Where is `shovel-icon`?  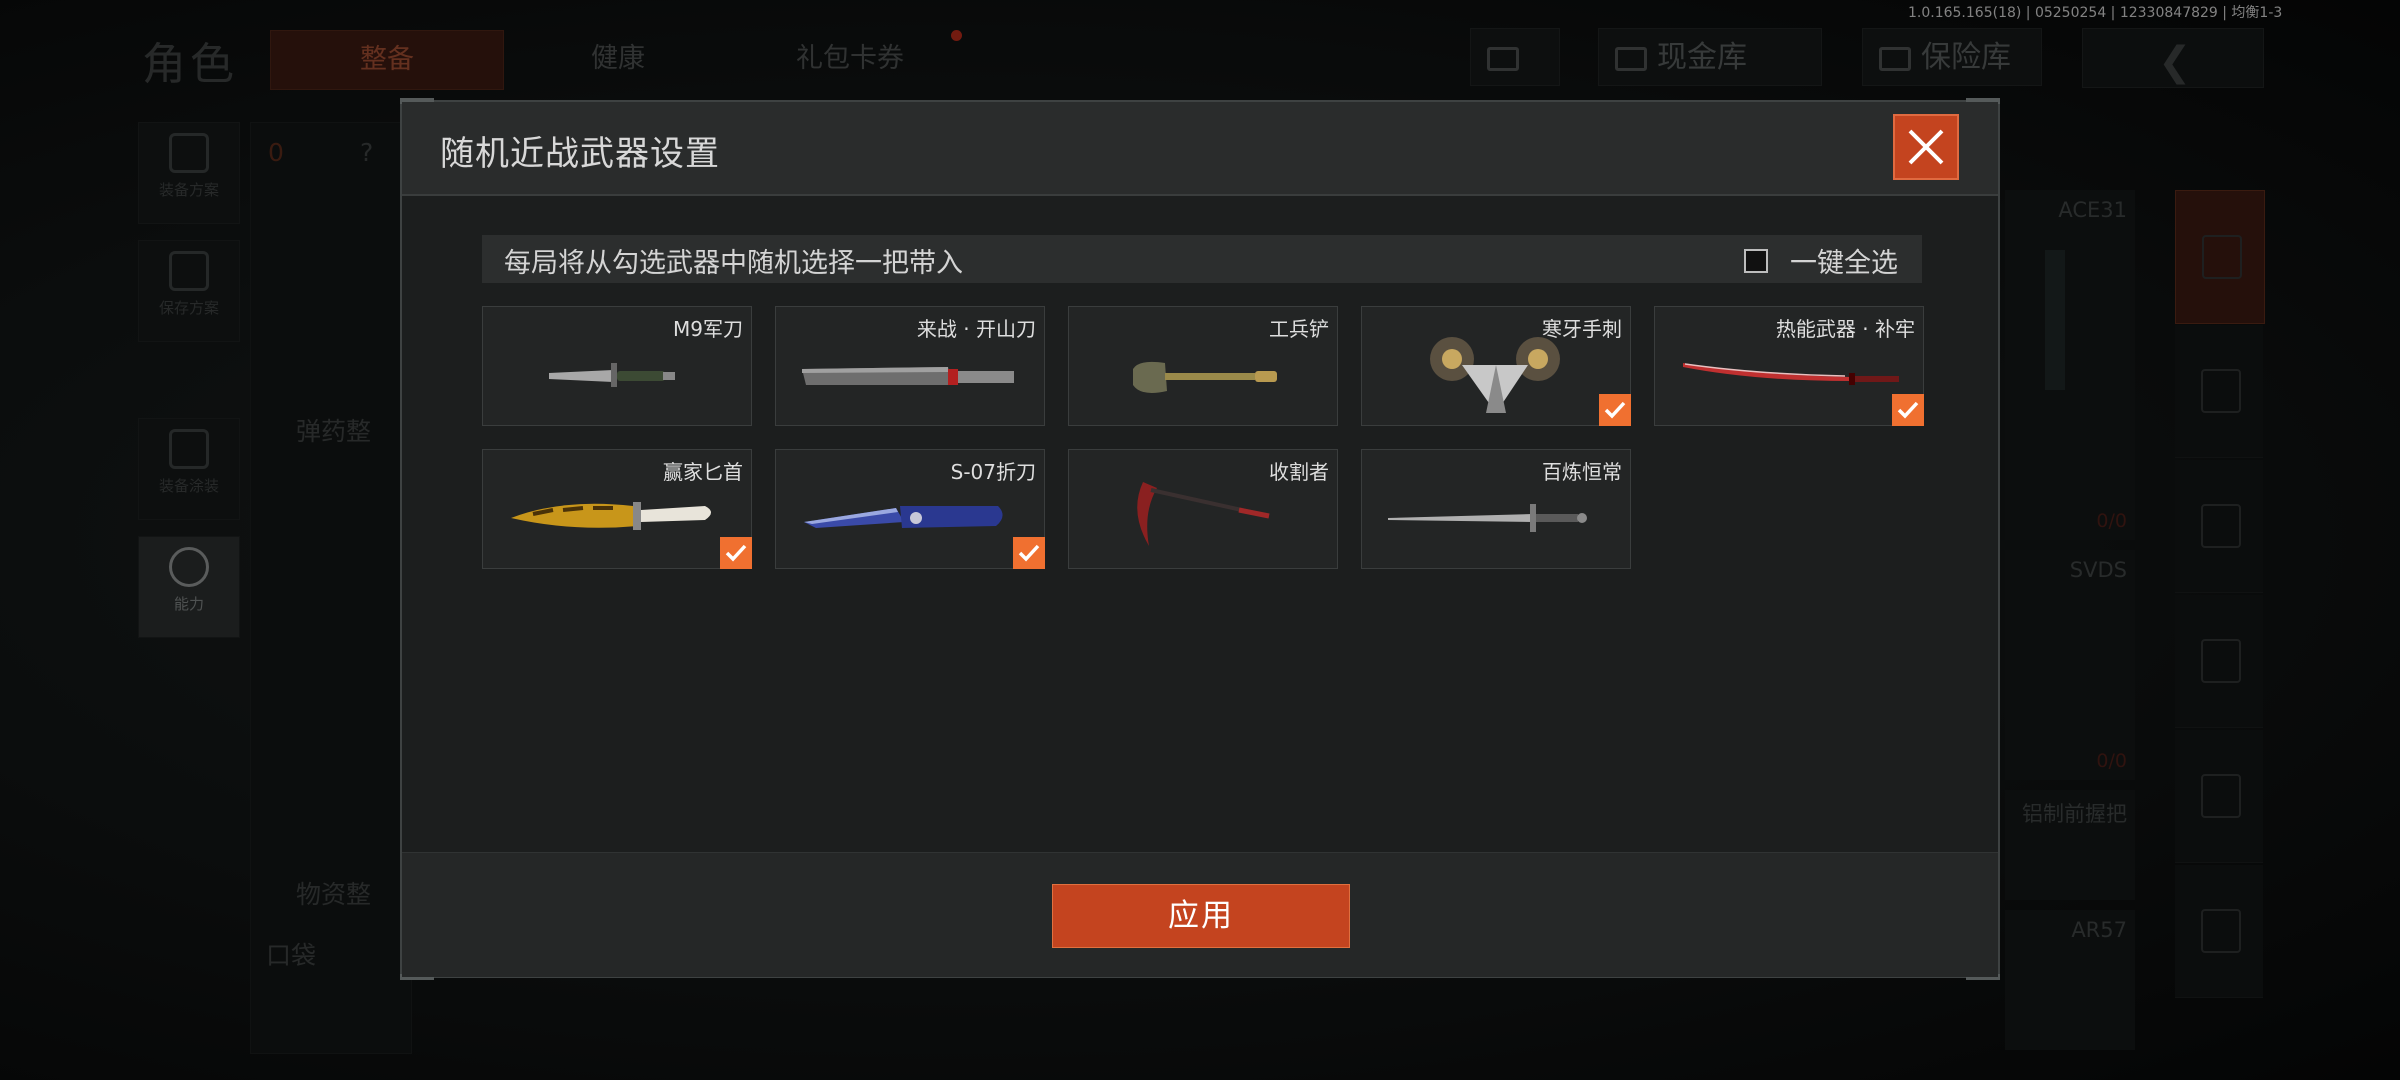
shovel-icon is located at coordinates (1205, 377).